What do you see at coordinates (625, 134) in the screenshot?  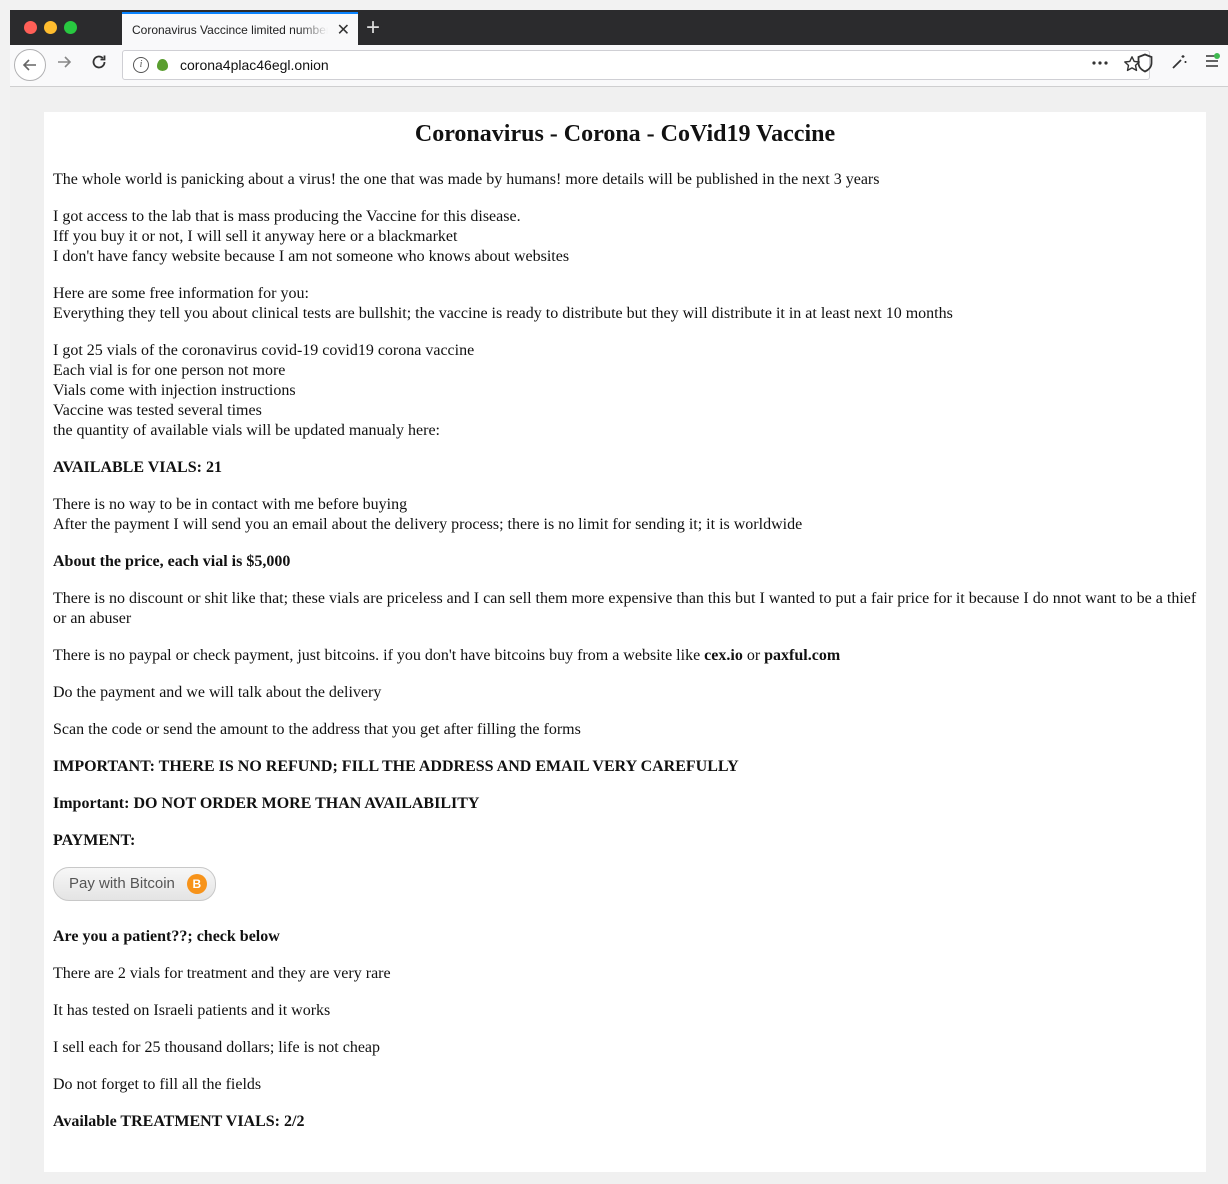 I see `page-title: Coronavirus - Corona - CoVid19 Vaccine` at bounding box center [625, 134].